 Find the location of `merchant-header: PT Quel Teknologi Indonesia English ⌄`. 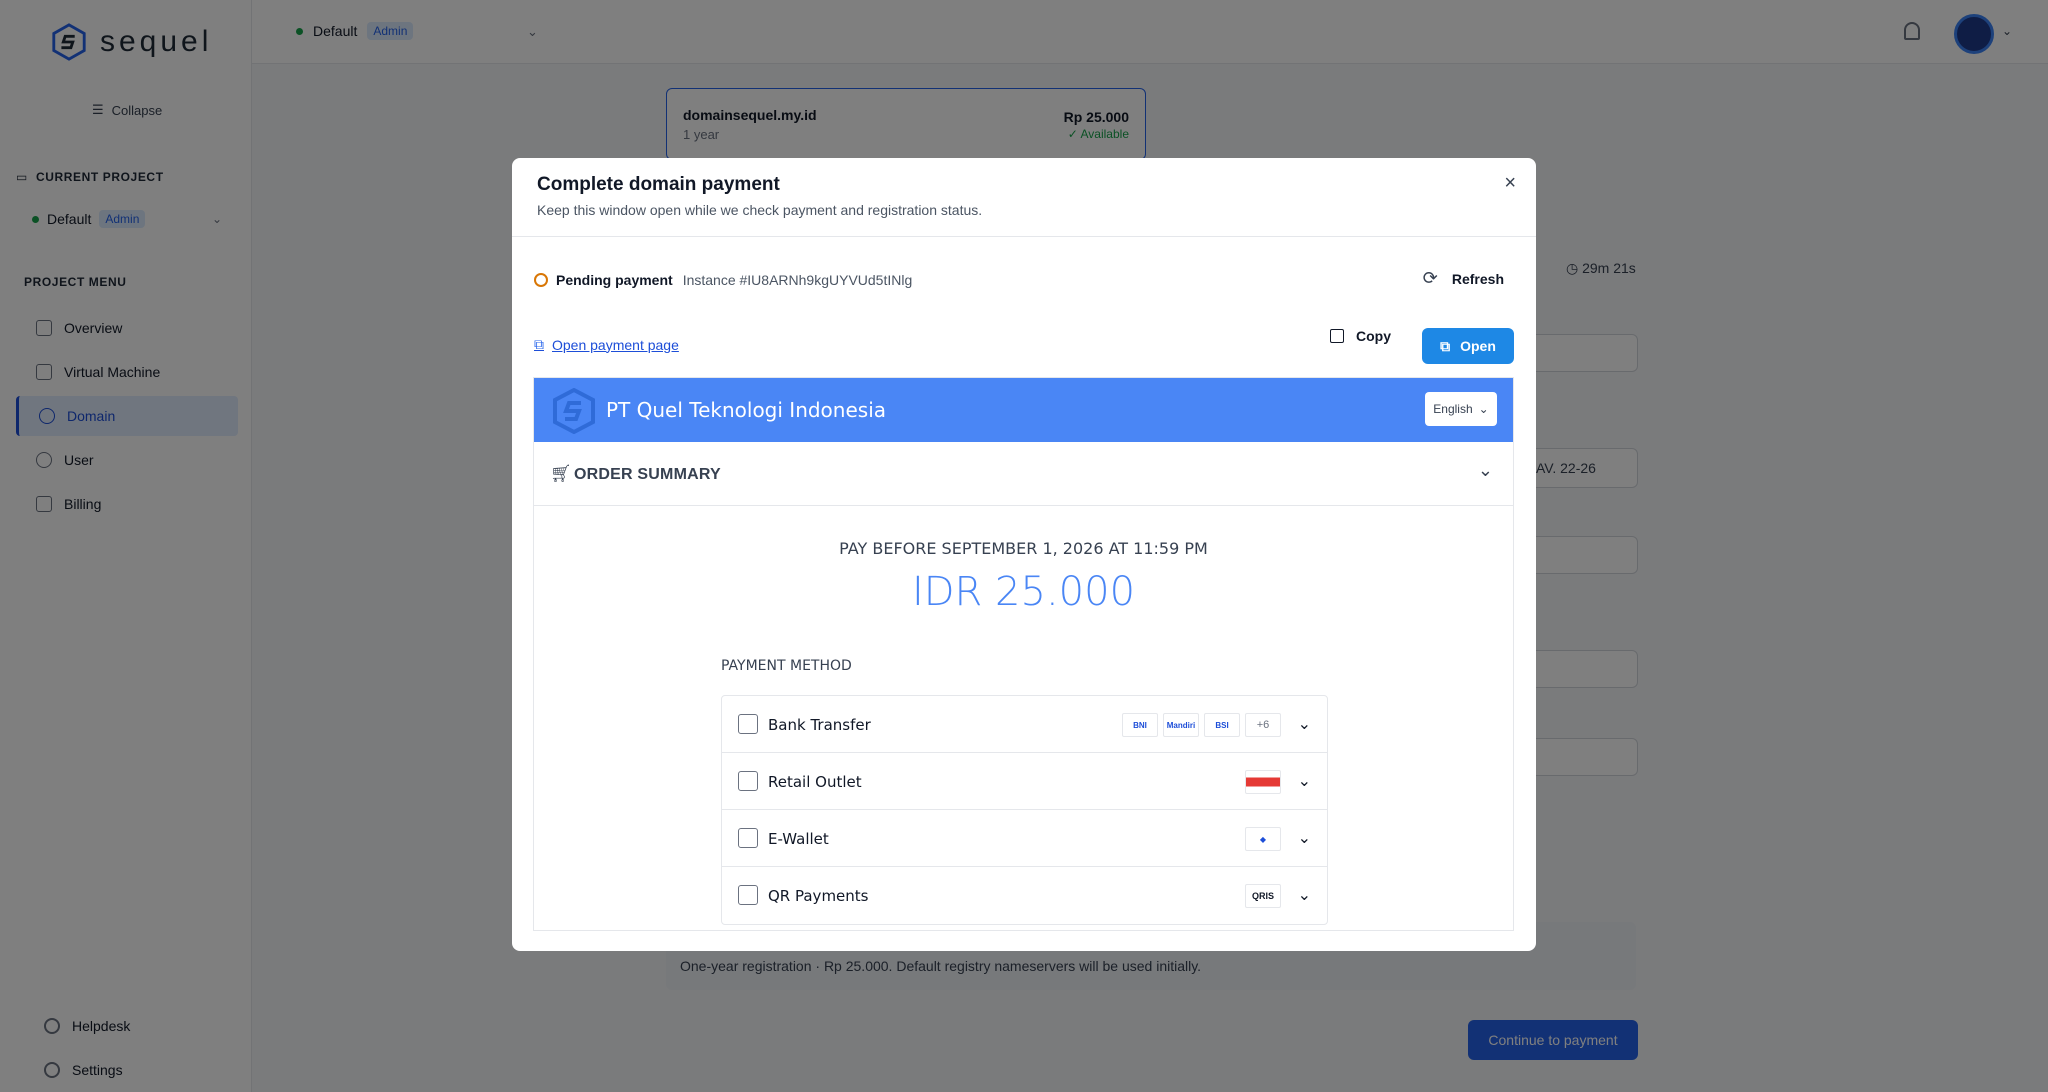

merchant-header: PT Quel Teknologi Indonesia English ⌄ is located at coordinates (1023, 410).